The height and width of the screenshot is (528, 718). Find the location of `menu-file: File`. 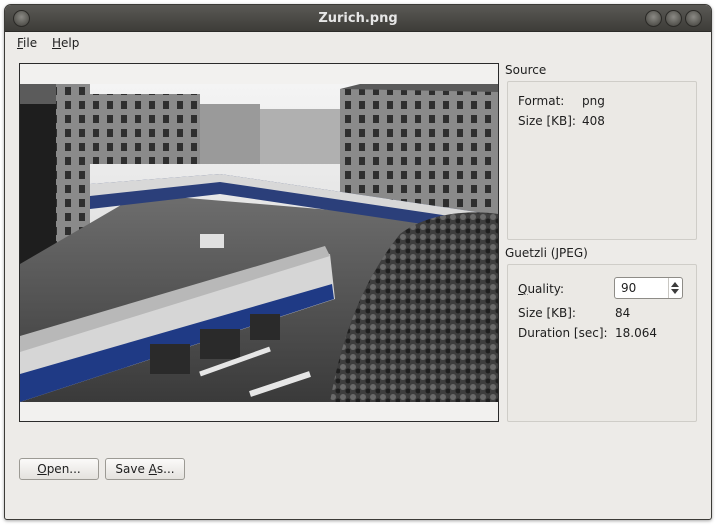

menu-file: File is located at coordinates (27, 43).